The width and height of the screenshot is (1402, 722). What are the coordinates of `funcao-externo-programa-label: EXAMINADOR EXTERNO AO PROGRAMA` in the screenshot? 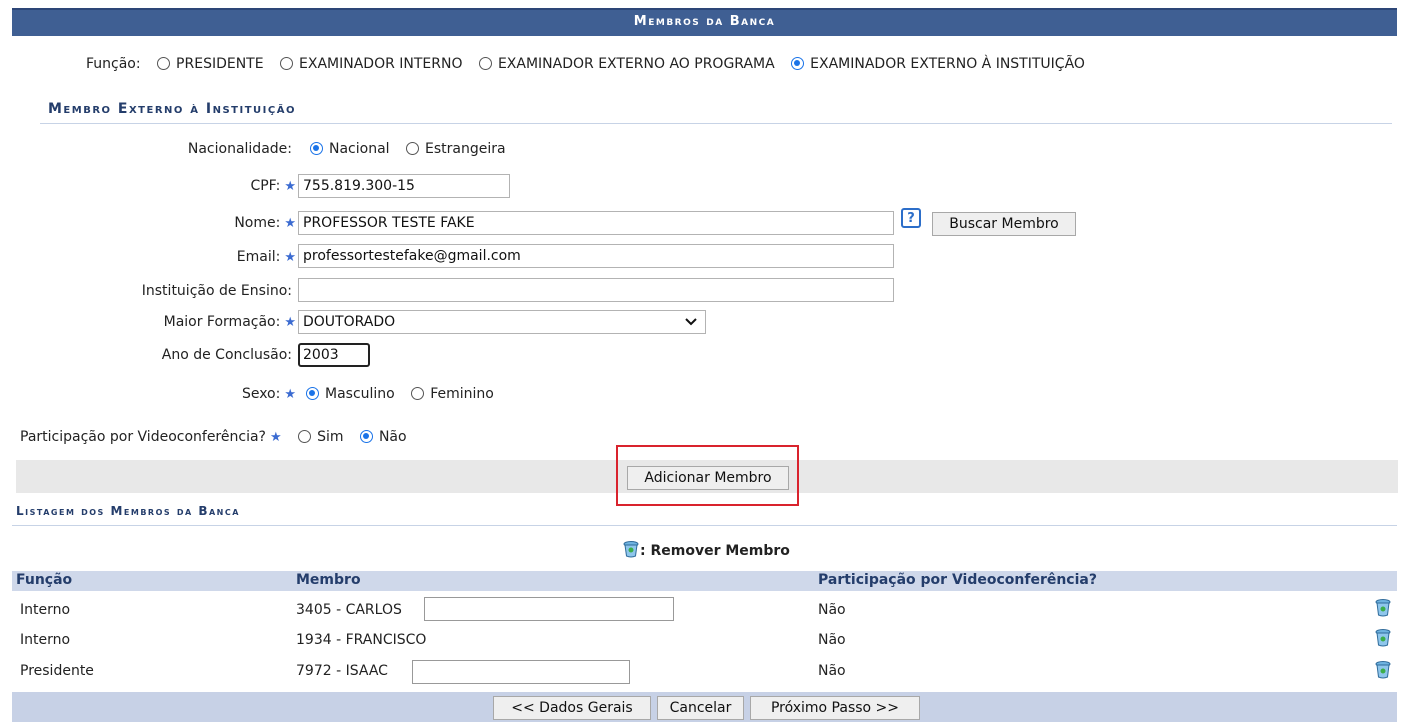 It's located at (636, 64).